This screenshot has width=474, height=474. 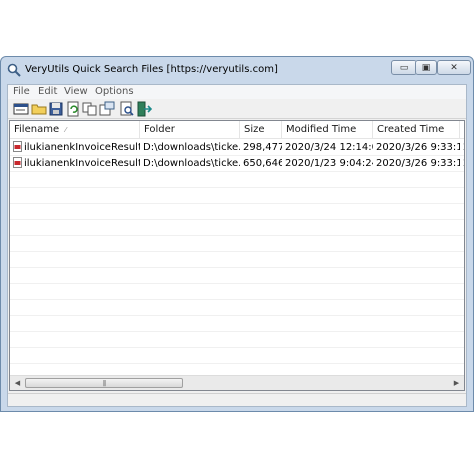 I want to click on chevron-left-icon: ◀, so click(x=17, y=383).